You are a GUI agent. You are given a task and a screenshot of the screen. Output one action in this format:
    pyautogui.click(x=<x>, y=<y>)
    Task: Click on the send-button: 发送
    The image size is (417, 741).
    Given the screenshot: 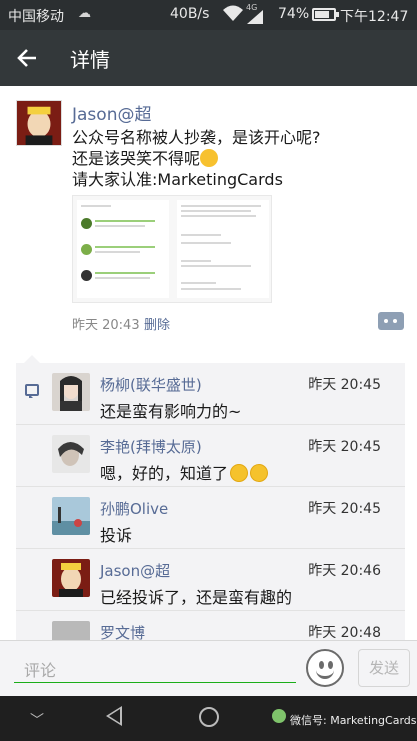 What is the action you would take?
    pyautogui.click(x=384, y=668)
    